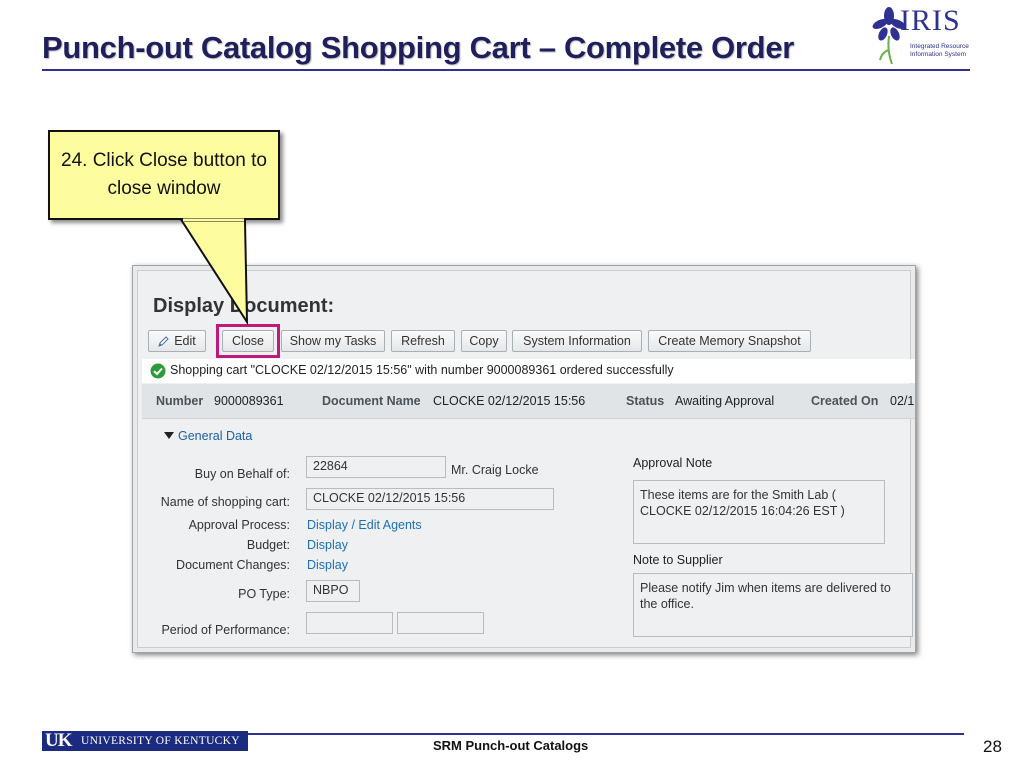 Image resolution: width=1024 pixels, height=768 pixels. I want to click on university-of-kentucky-logo: UK UNIVERSITY OF KENTUCKY, so click(145, 740).